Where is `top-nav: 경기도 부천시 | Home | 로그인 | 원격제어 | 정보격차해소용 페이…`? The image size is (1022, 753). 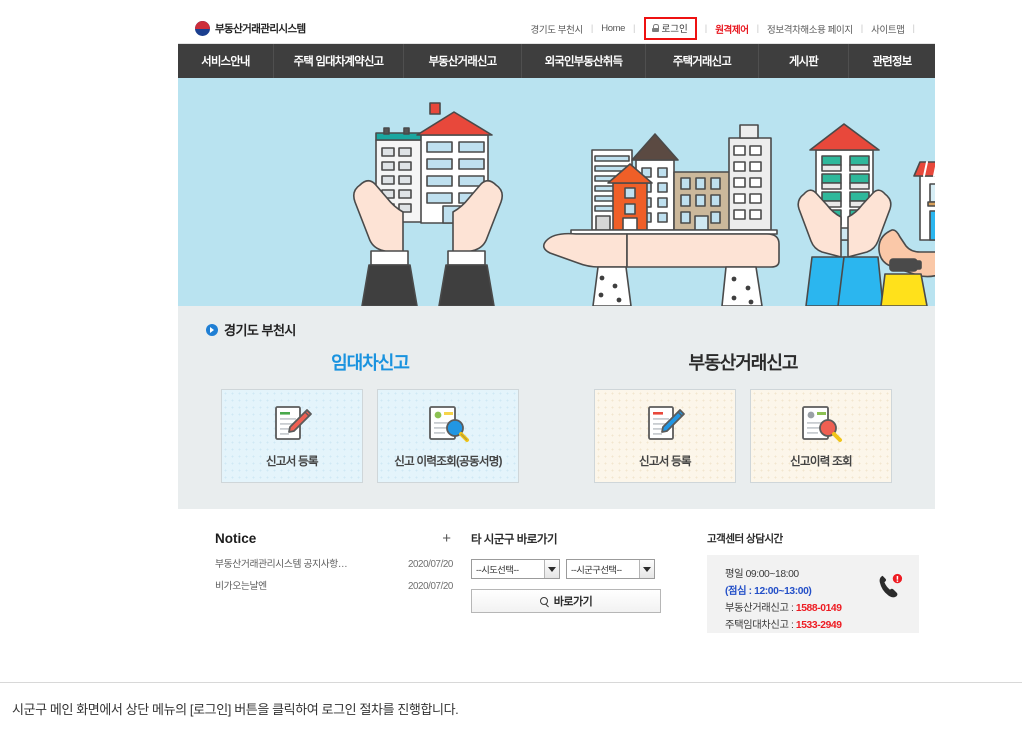
top-nav: 경기도 부천시 | Home | 로그인 | 원격제어 | 정보격차해소용 페이… is located at coordinates (733, 28).